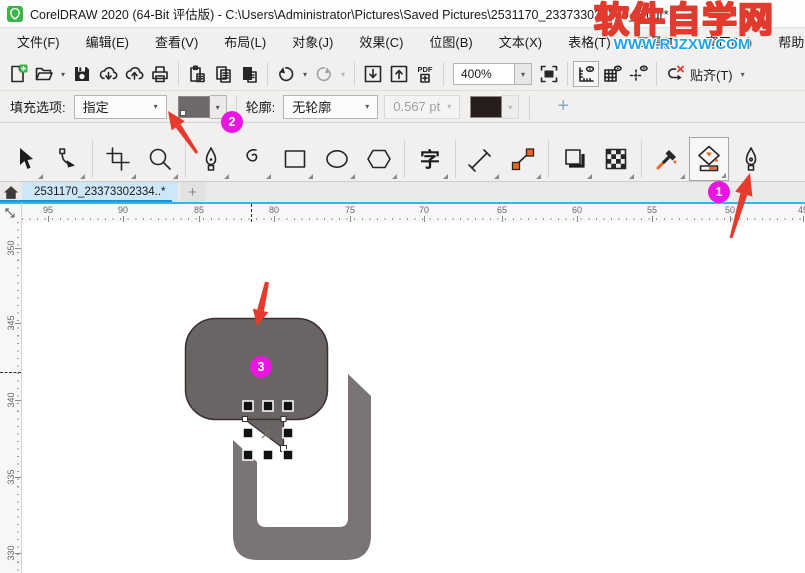  Describe the element at coordinates (324, 74) in the screenshot. I see `redo-button` at that location.